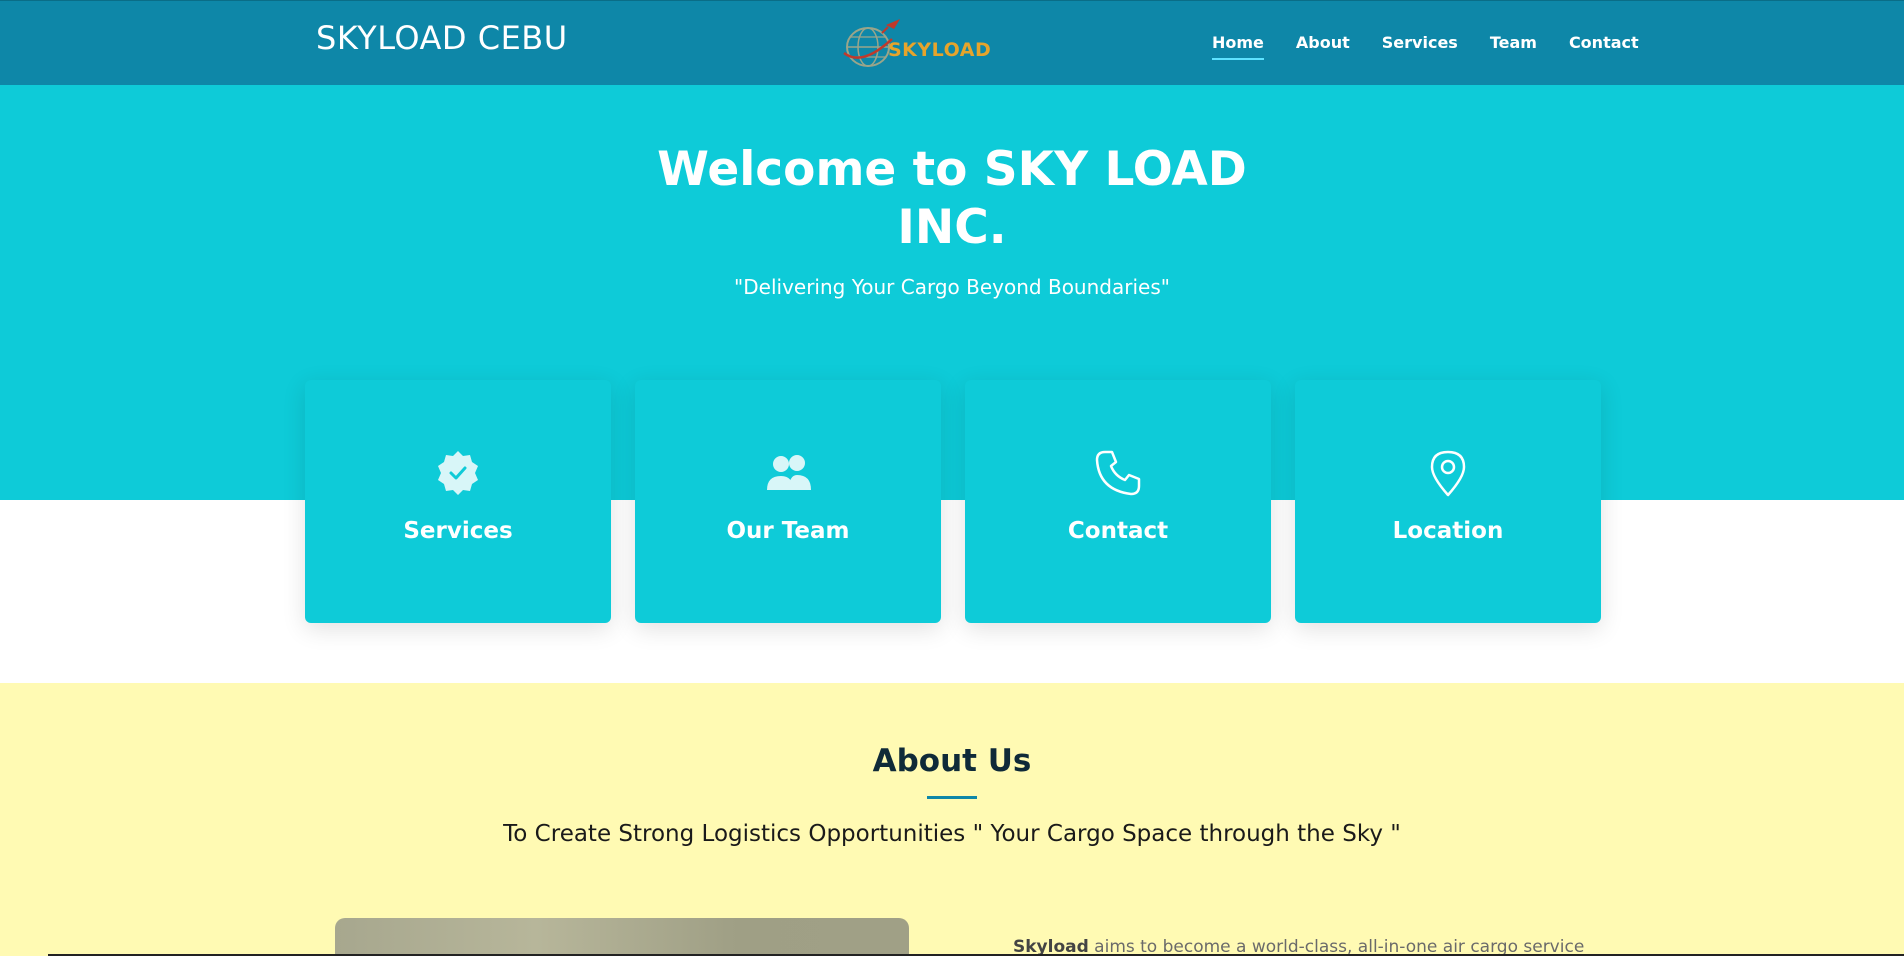 The image size is (1904, 956). I want to click on phone-icon, so click(1118, 473).